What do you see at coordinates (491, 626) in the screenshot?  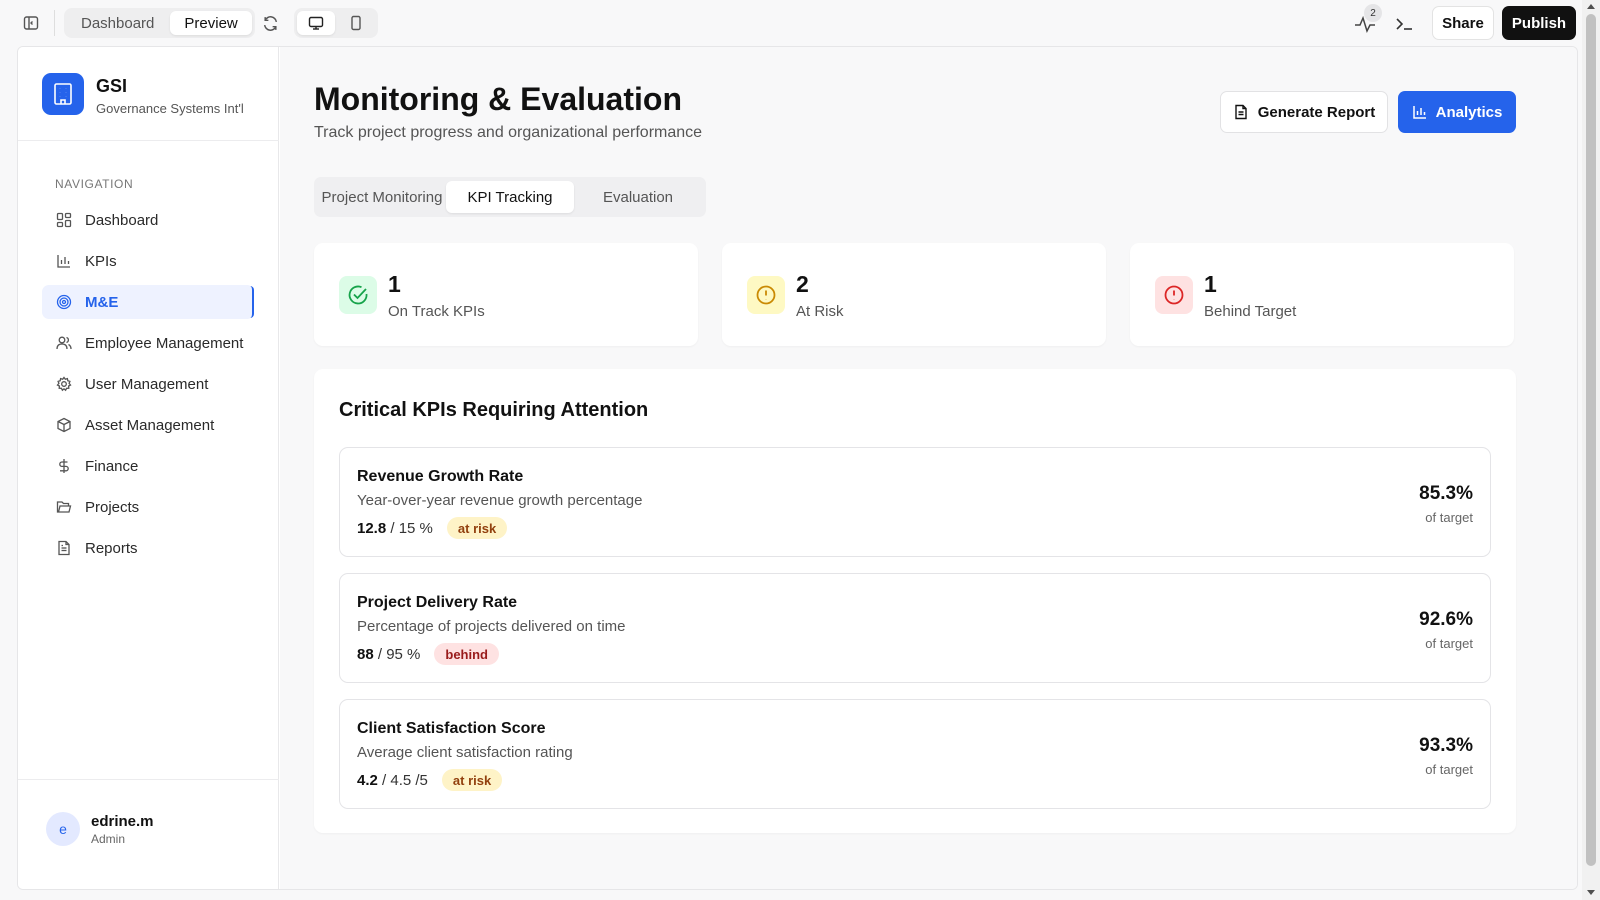 I see `kpi-description: Percentage of projects delivered on time` at bounding box center [491, 626].